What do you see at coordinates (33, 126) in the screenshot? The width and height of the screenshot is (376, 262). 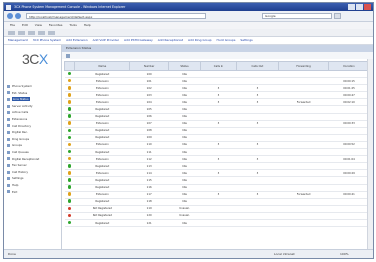 I see `sidebar-item: Call Directory` at bounding box center [33, 126].